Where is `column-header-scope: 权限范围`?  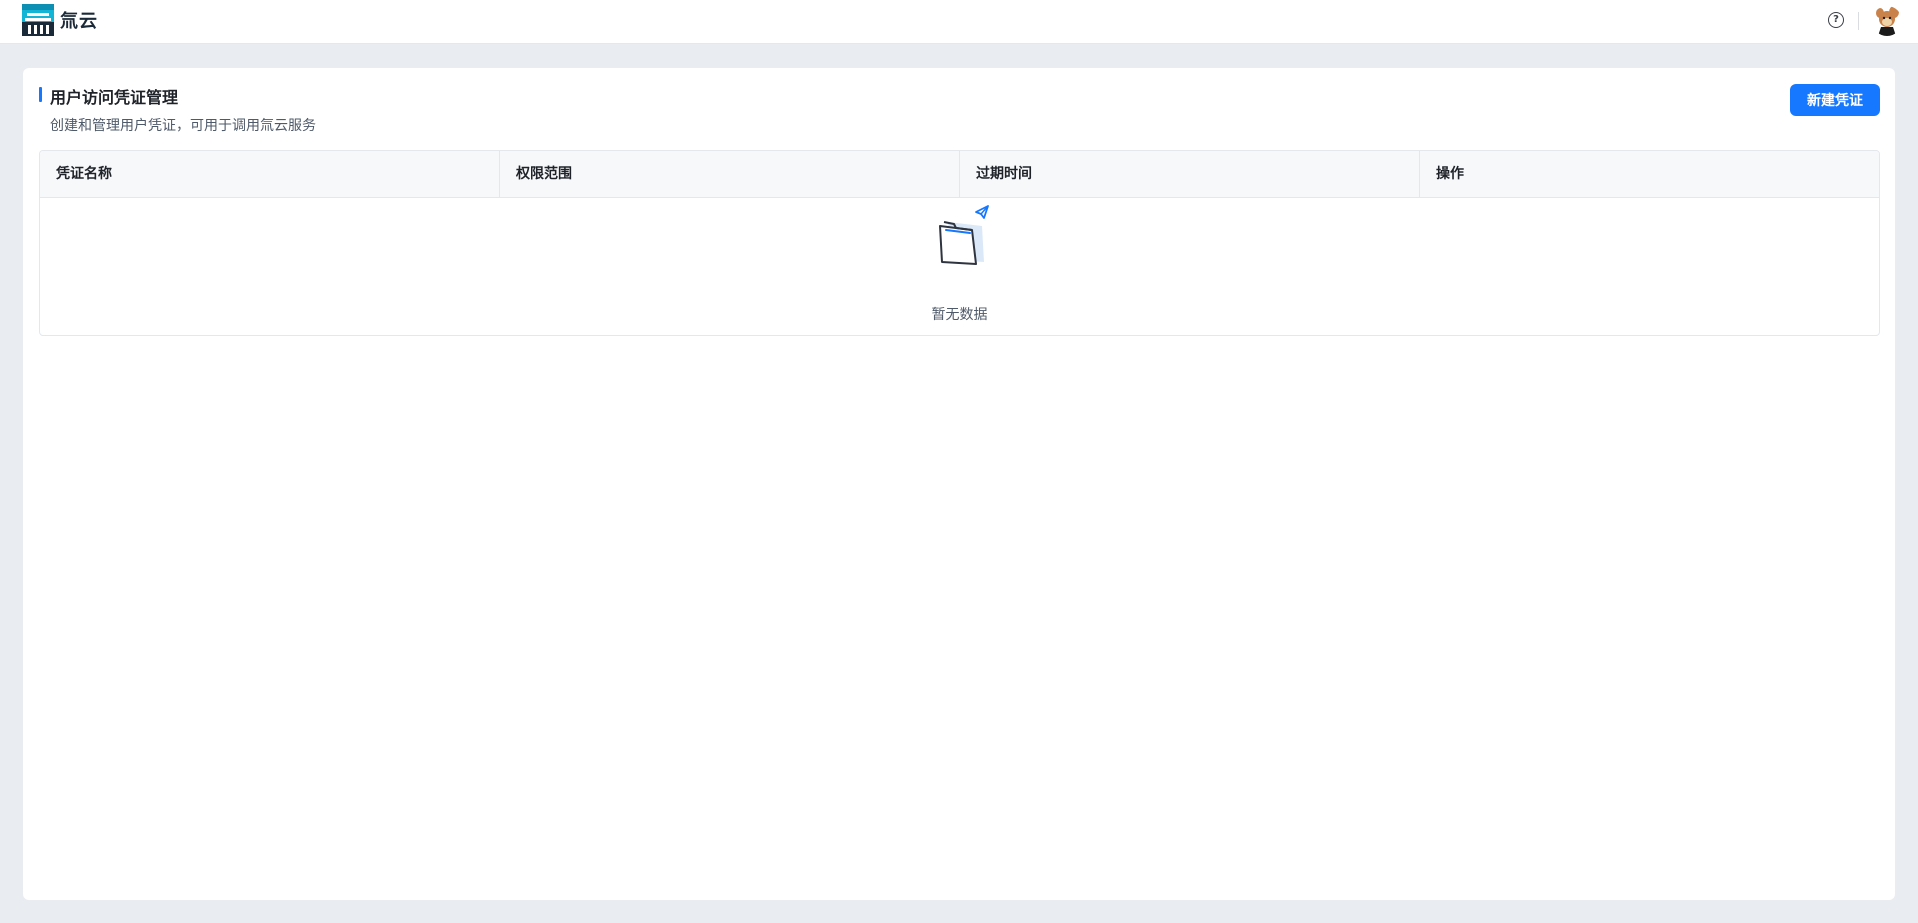
column-header-scope: 权限范围 is located at coordinates (730, 174).